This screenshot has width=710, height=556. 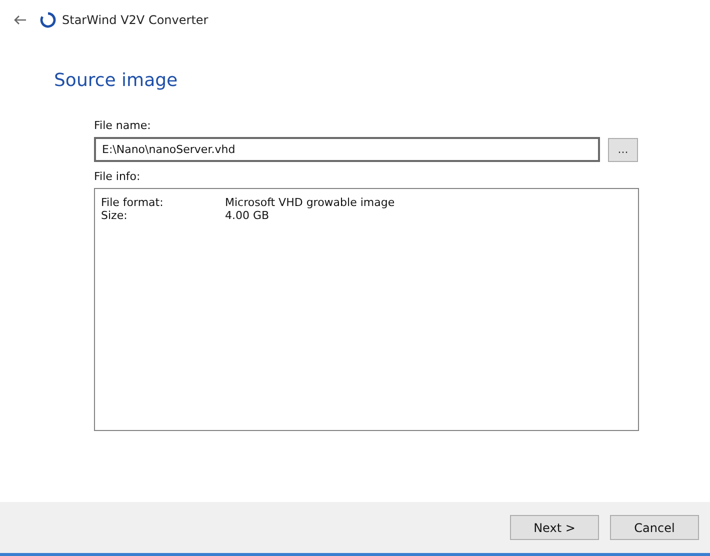 I want to click on window-title: StarWind V2V Converter, so click(x=135, y=20).